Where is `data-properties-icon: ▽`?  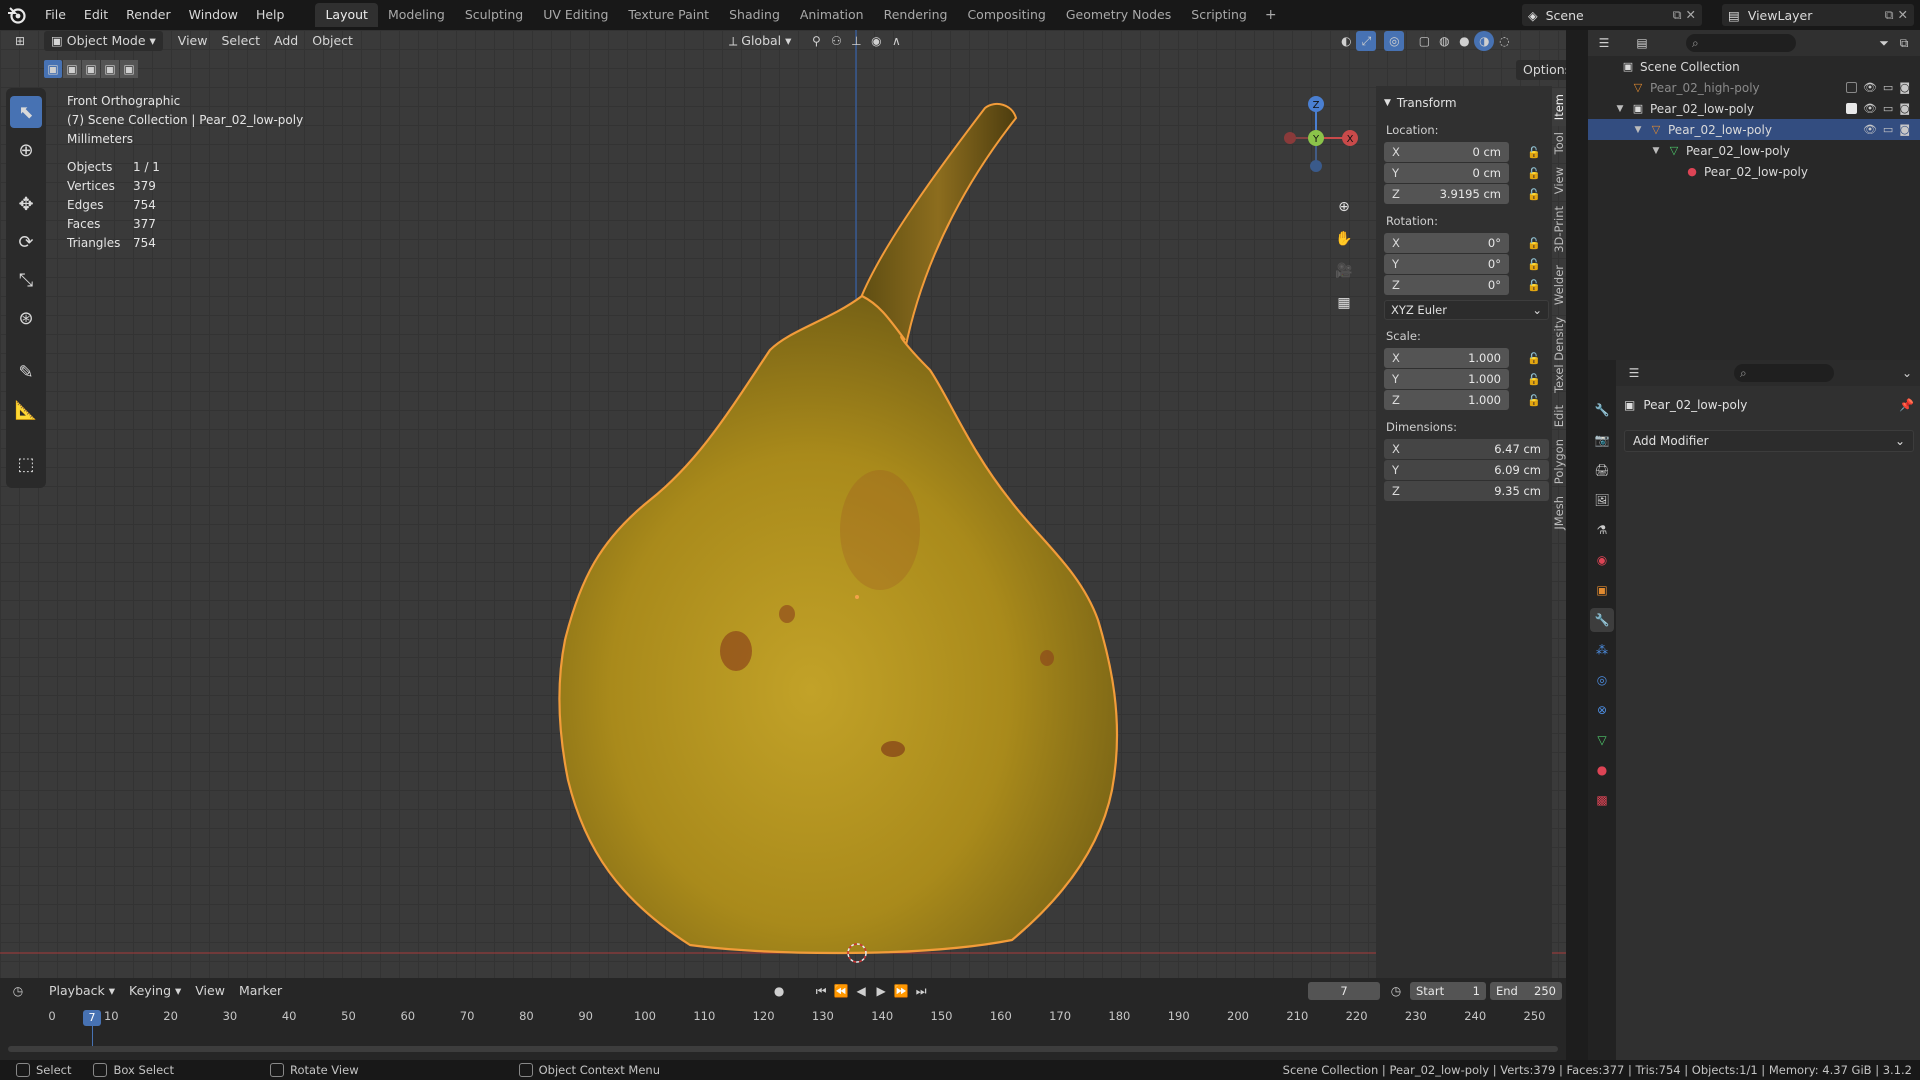 data-properties-icon: ▽ is located at coordinates (1602, 740).